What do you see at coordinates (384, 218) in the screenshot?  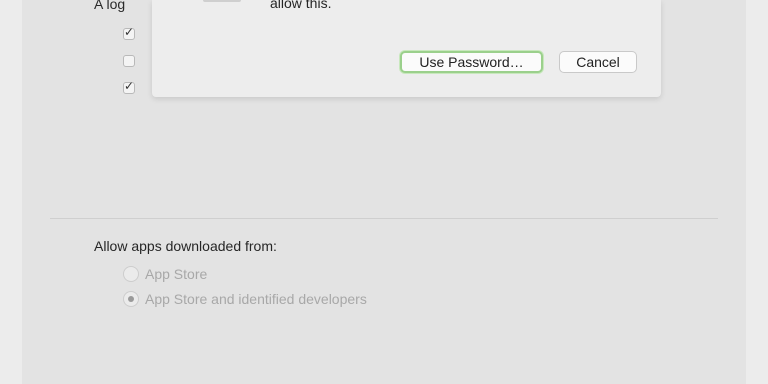 I see `section-divider` at bounding box center [384, 218].